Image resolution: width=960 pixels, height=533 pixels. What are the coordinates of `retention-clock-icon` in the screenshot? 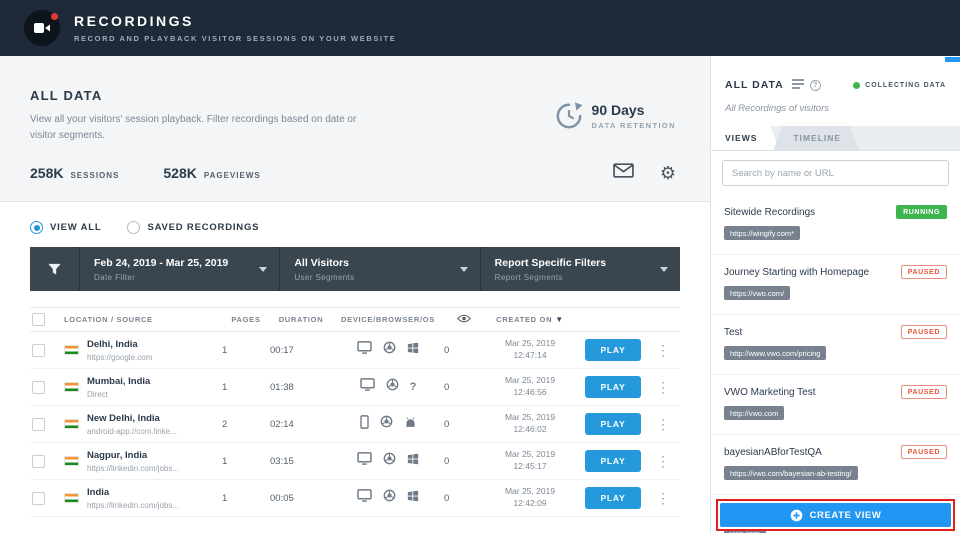 It's located at (569, 115).